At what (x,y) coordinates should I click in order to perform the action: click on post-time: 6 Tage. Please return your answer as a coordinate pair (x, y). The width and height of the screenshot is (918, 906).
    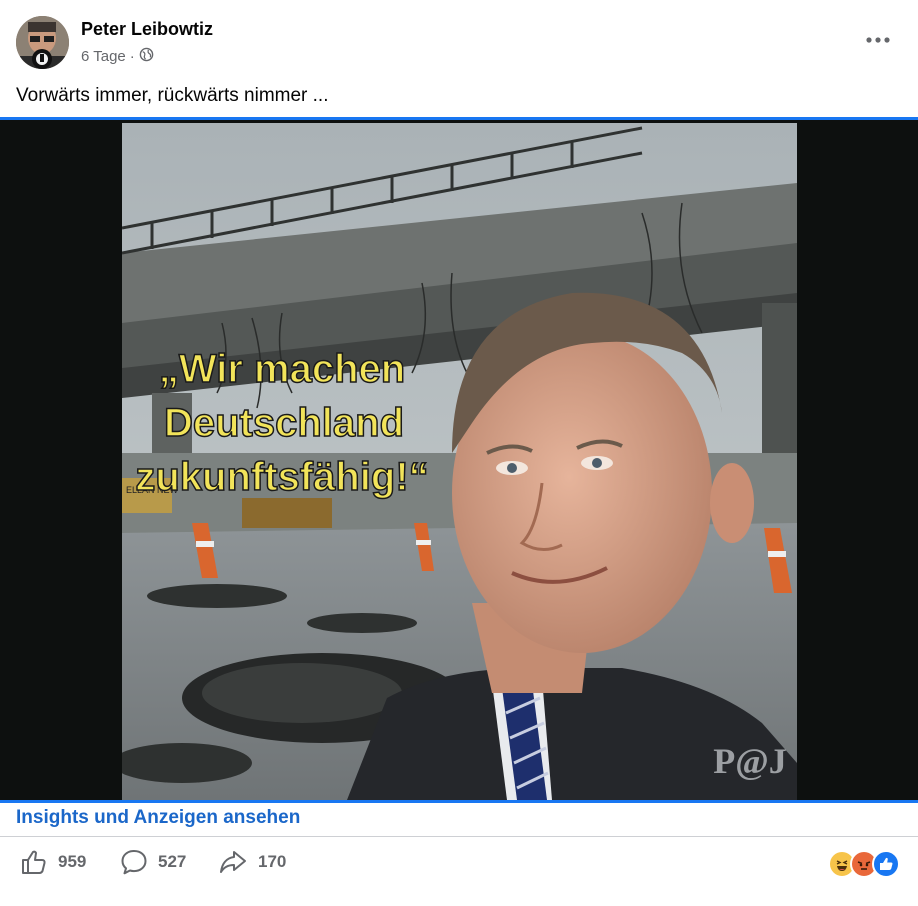
    Looking at the image, I should click on (103, 56).